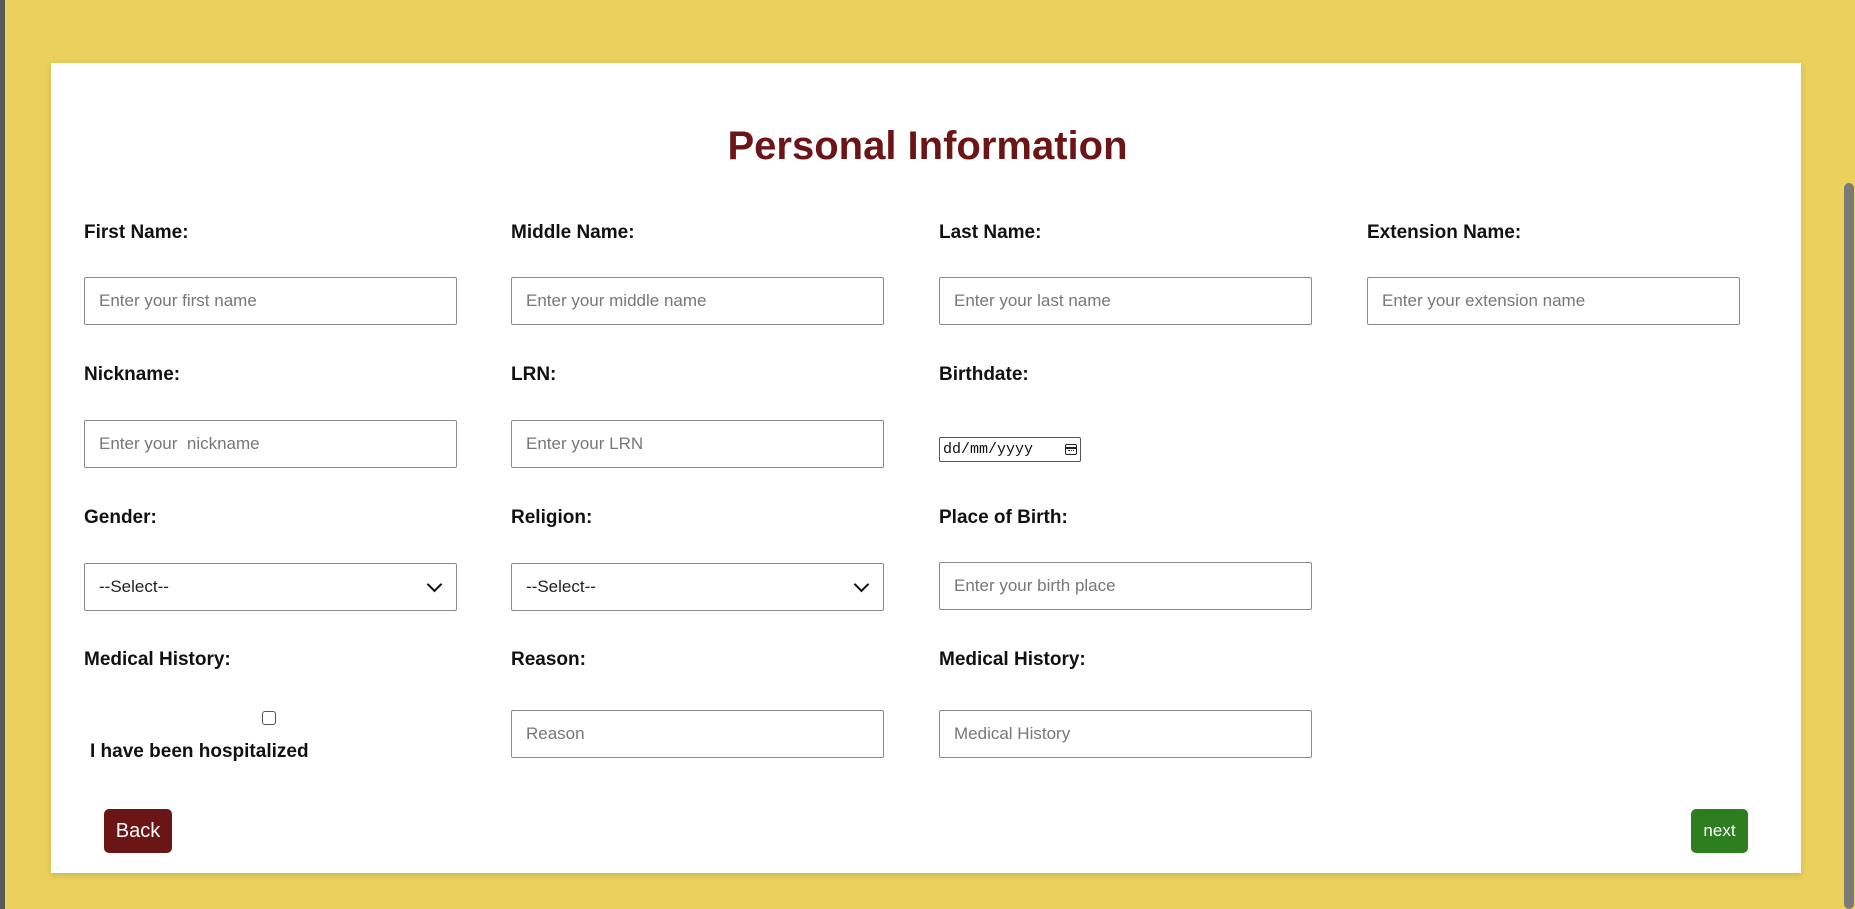 The height and width of the screenshot is (909, 1855). Describe the element at coordinates (561, 586) in the screenshot. I see `religion-selected-value: --Select--` at that location.